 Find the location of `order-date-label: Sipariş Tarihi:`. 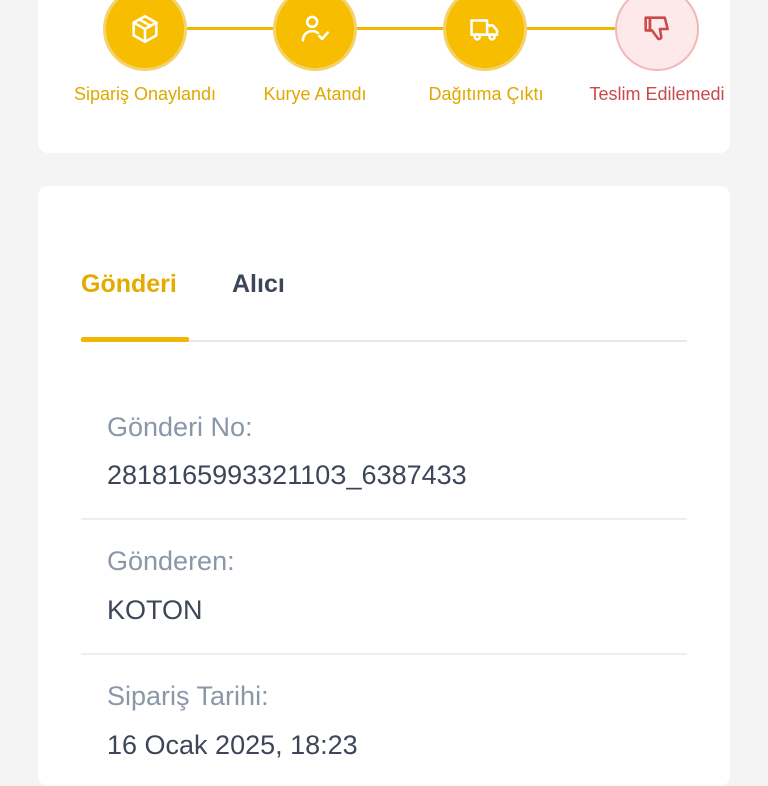

order-date-label: Sipariş Tarihi: is located at coordinates (188, 696).